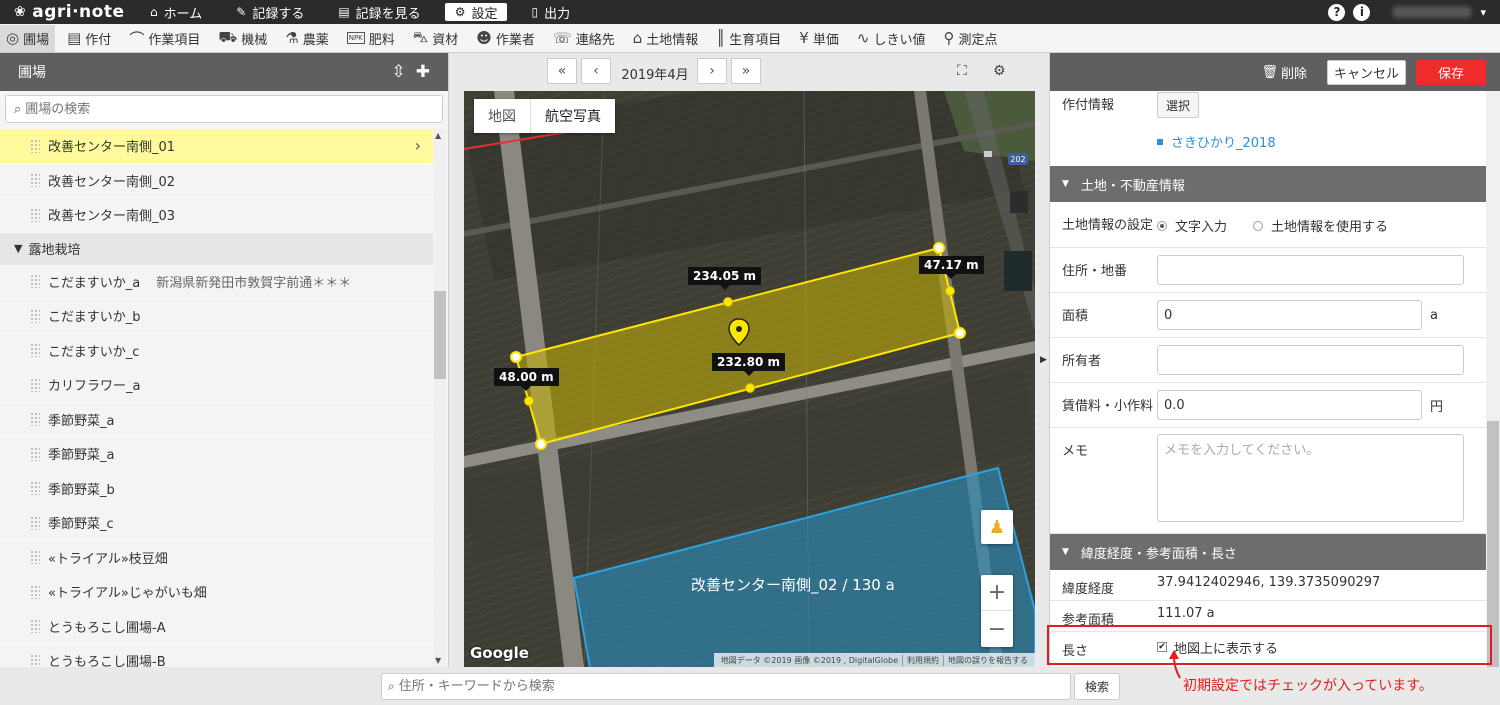 The width and height of the screenshot is (1500, 705). Describe the element at coordinates (1284, 72) in the screenshot. I see `delete-button: 🗑 削除` at that location.